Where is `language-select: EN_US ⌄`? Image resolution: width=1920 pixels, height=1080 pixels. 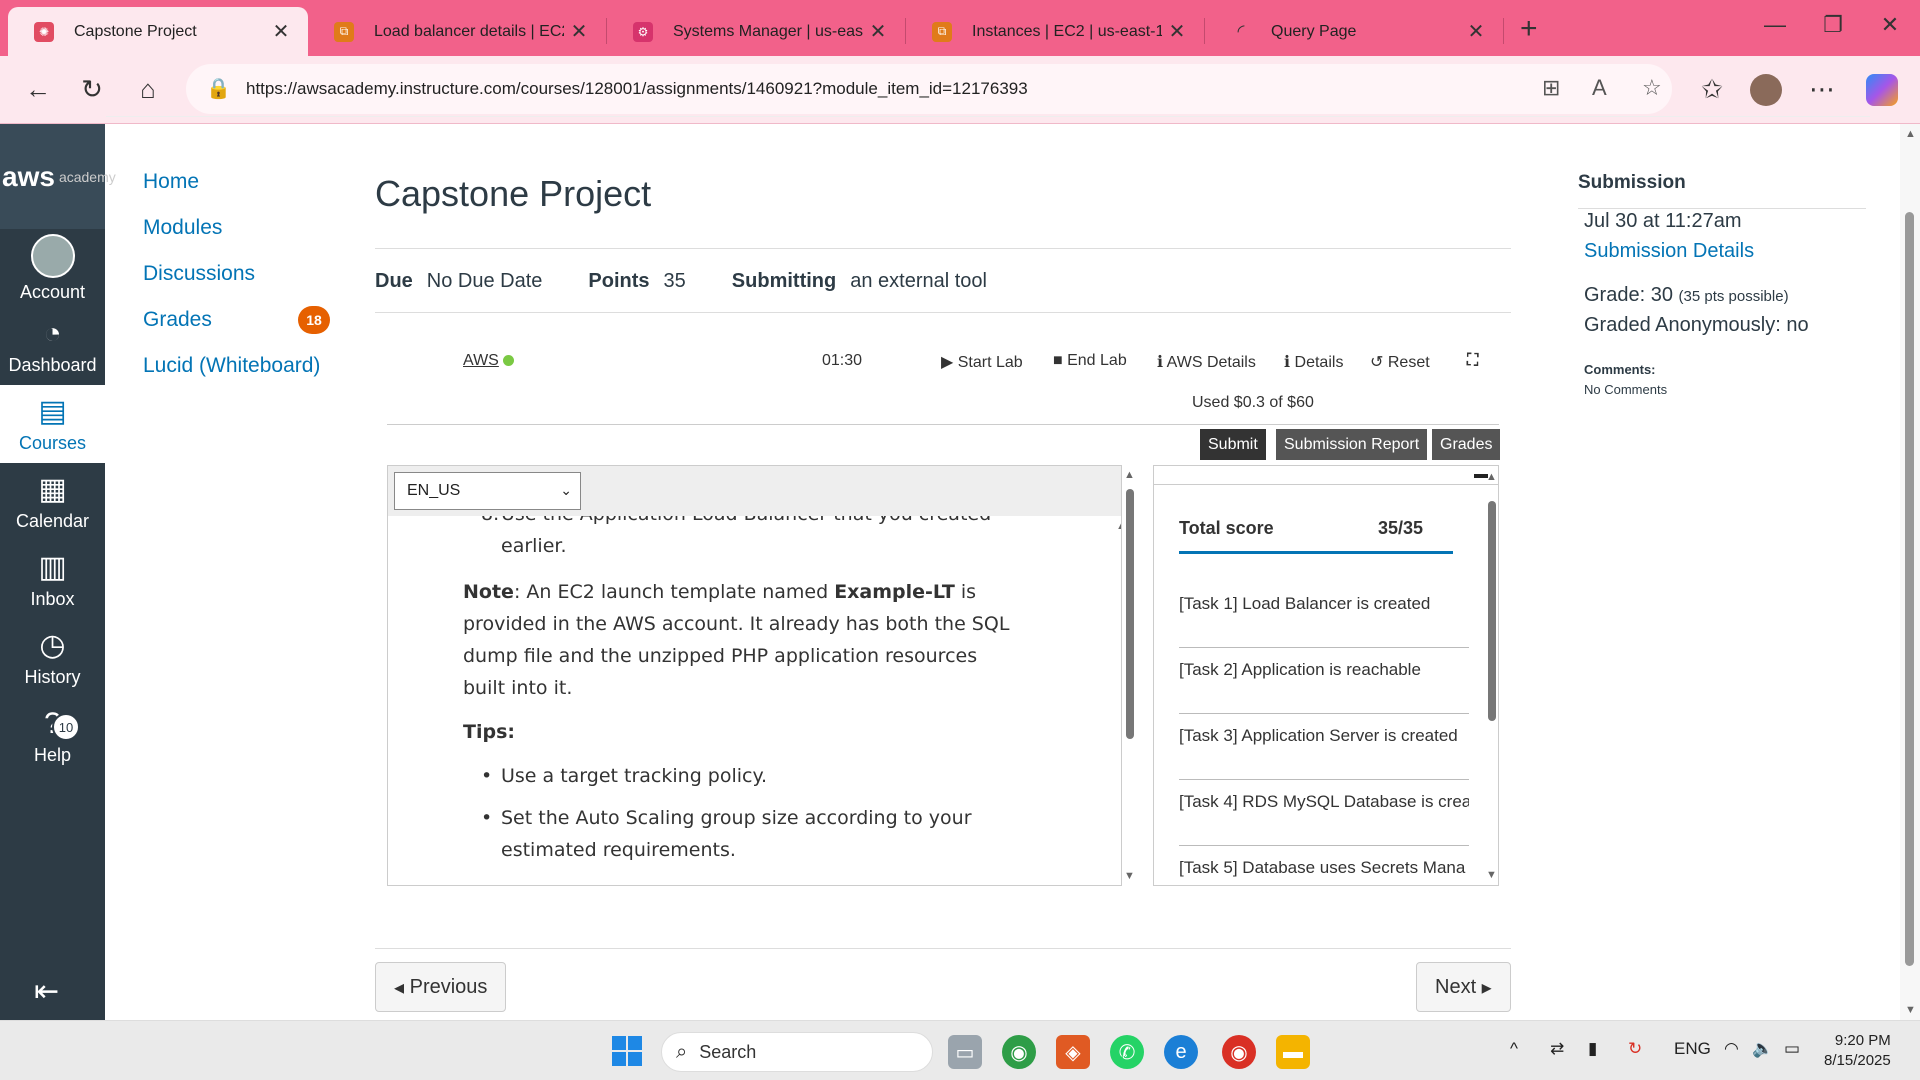 language-select: EN_US ⌄ is located at coordinates (487, 491).